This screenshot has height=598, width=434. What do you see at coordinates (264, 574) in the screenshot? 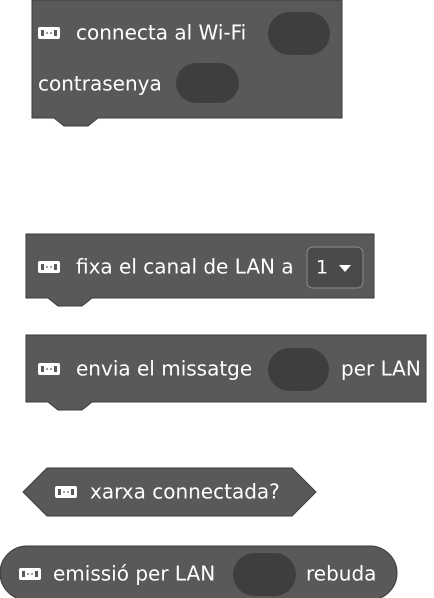
I see `broadcast-value-input` at bounding box center [264, 574].